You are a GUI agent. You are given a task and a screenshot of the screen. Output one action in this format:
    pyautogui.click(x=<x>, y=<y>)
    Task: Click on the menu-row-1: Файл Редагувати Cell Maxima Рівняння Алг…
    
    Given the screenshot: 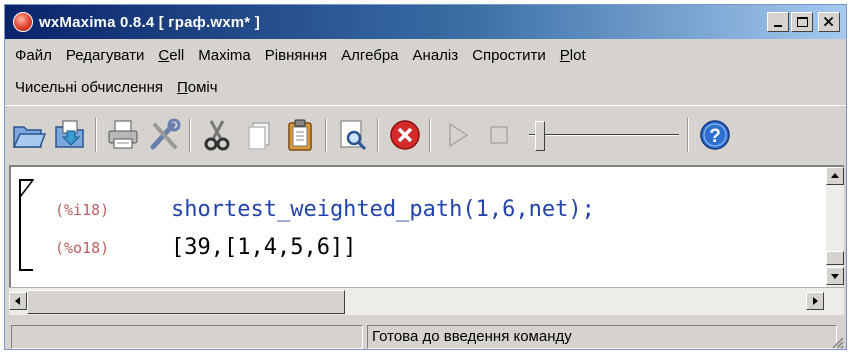 What is the action you would take?
    pyautogui.click(x=425, y=55)
    